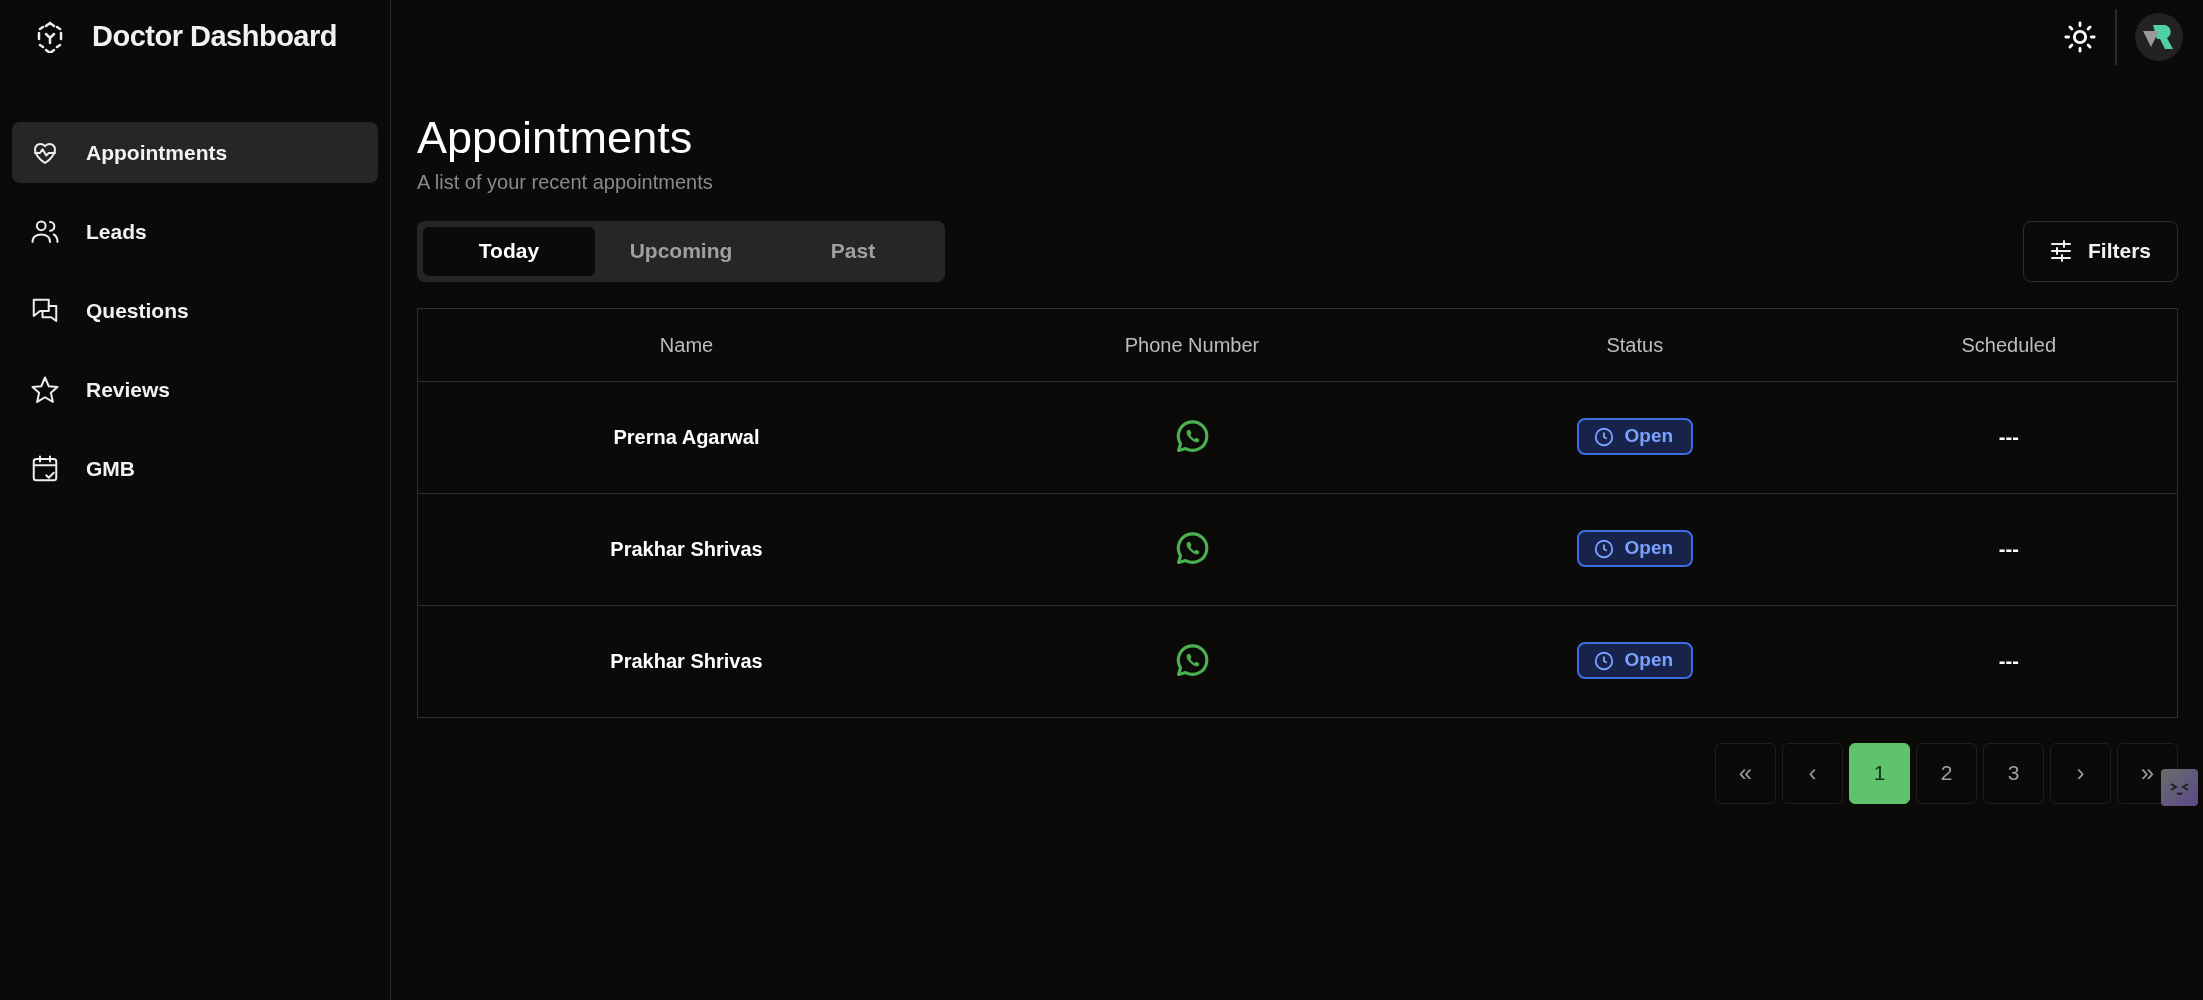 The image size is (2203, 1000). What do you see at coordinates (195, 152) in the screenshot?
I see `sidebar-item: Appointments` at bounding box center [195, 152].